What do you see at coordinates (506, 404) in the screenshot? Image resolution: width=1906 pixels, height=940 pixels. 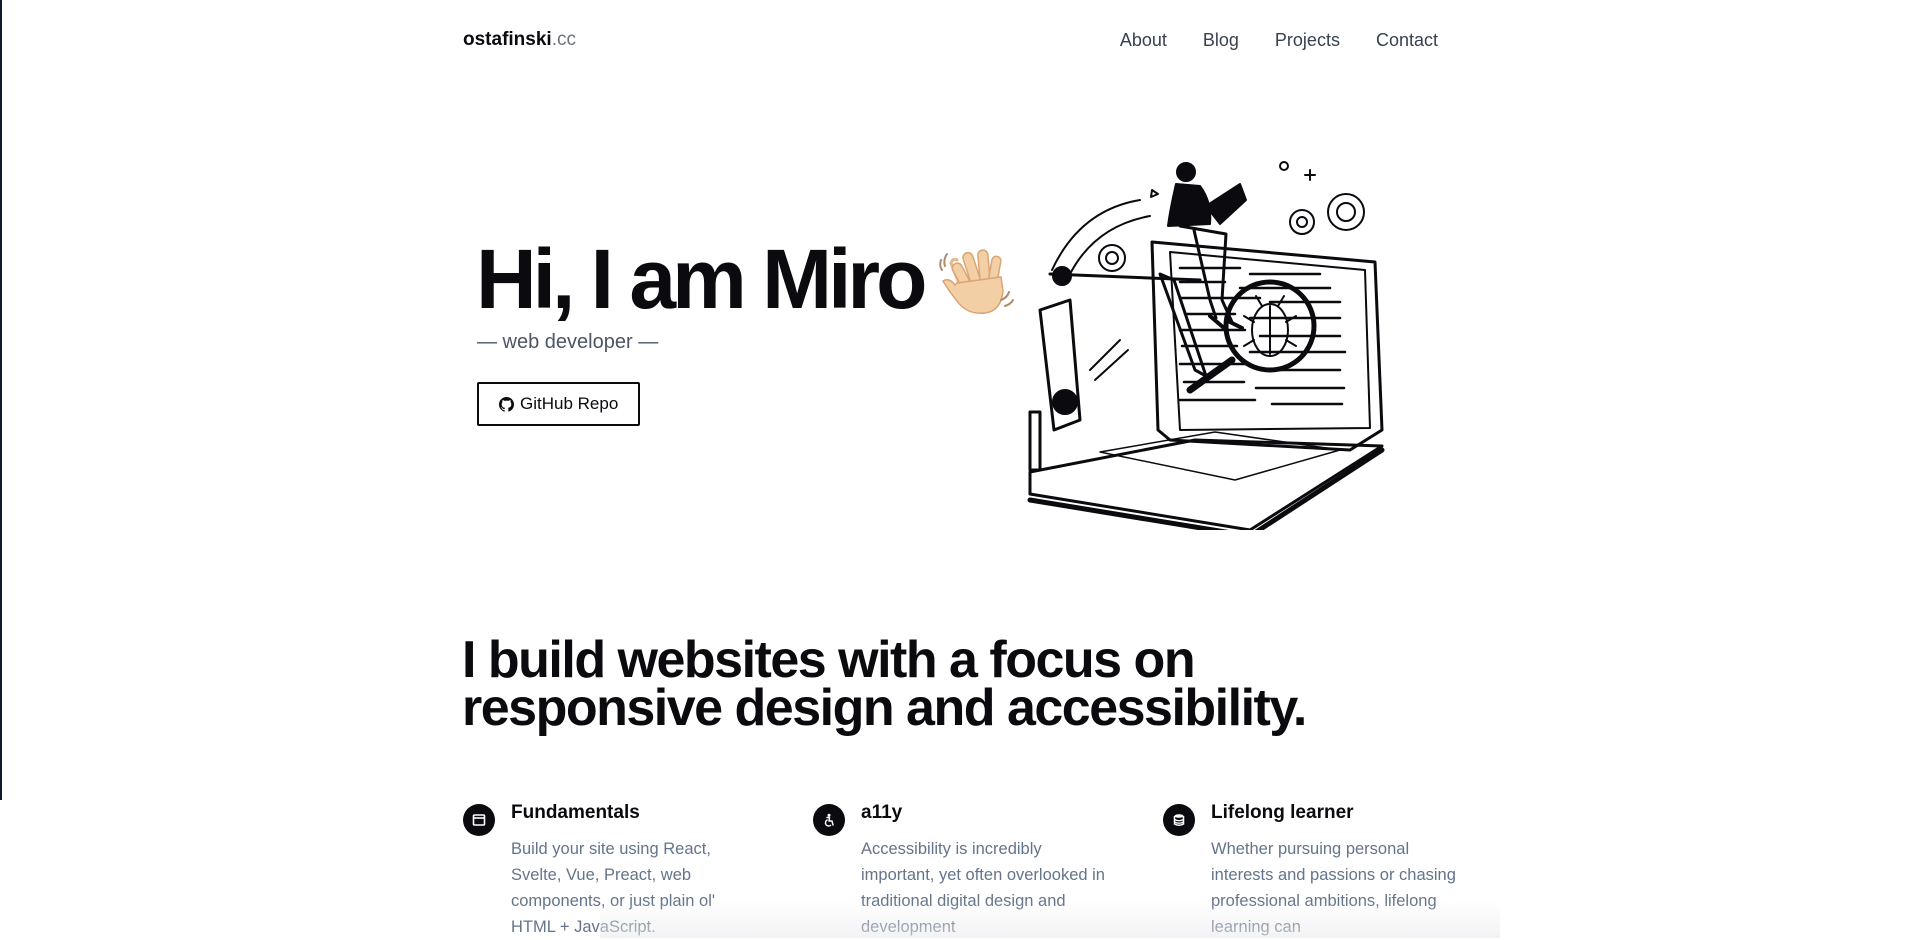 I see `github-icon` at bounding box center [506, 404].